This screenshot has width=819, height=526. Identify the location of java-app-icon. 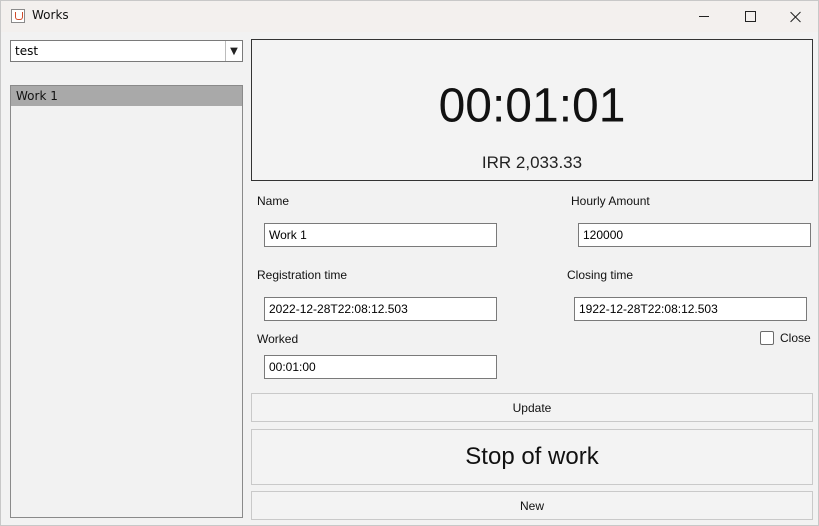
(18, 16).